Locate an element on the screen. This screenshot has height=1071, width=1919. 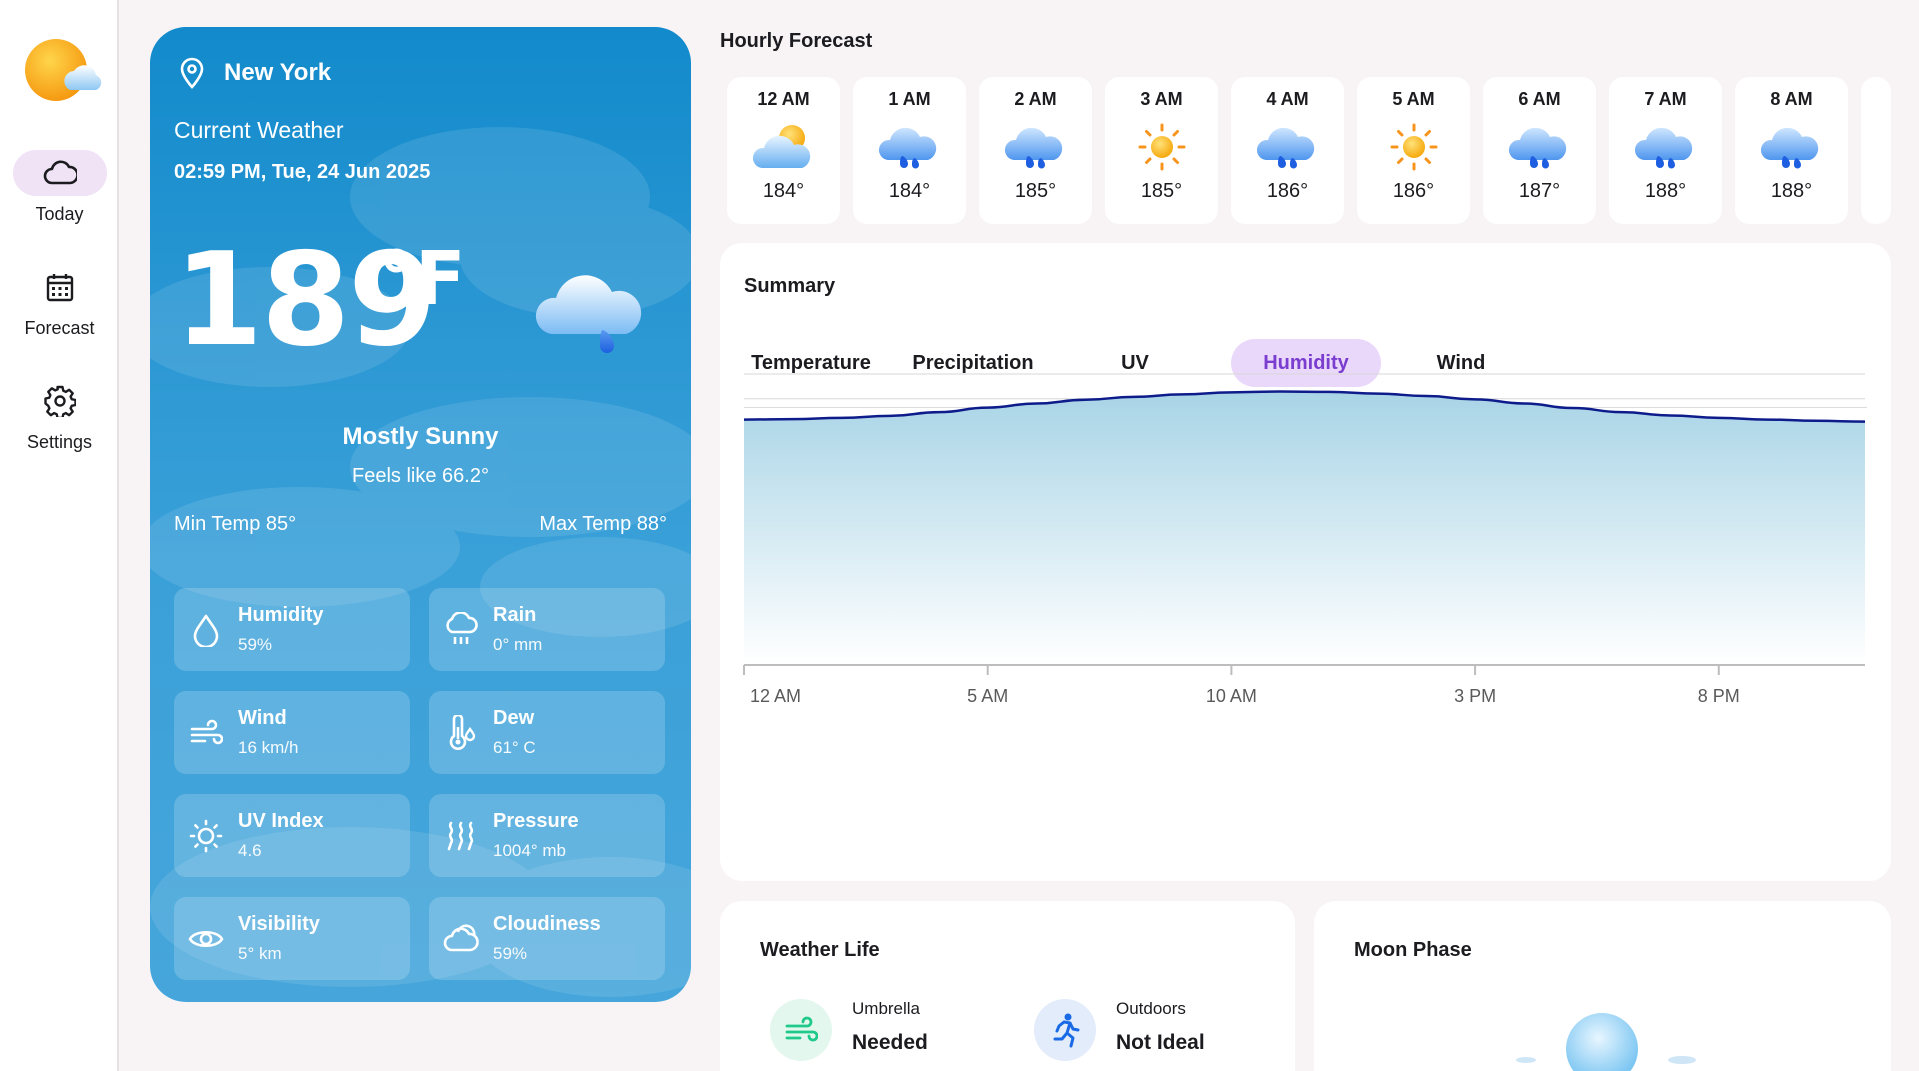
hour-time: 1 AM is located at coordinates (909, 99).